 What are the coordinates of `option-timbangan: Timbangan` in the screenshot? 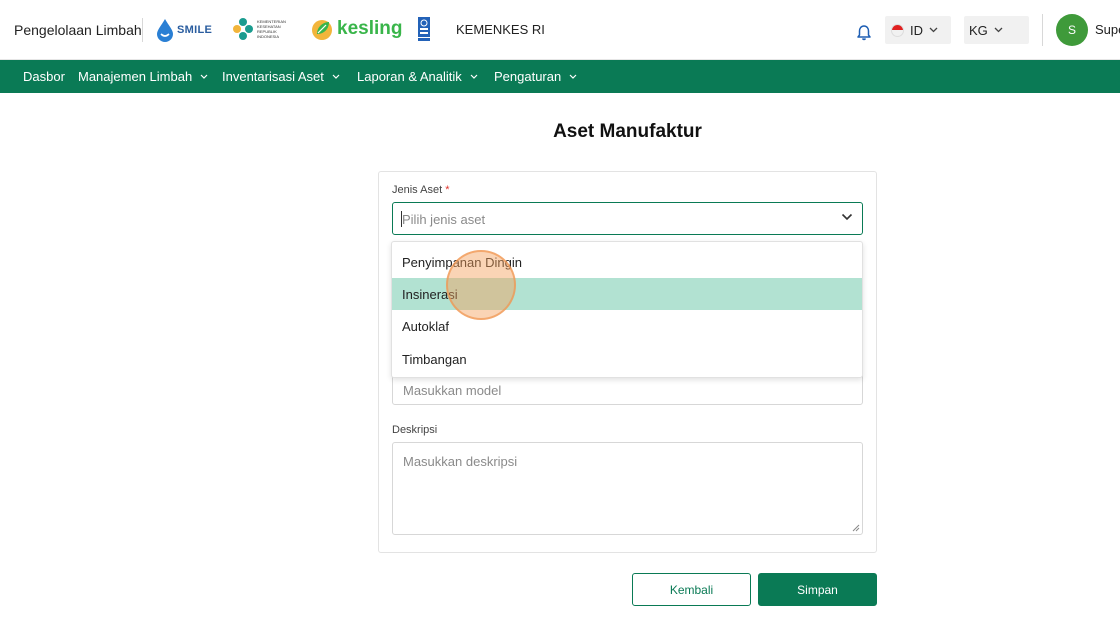 It's located at (627, 359).